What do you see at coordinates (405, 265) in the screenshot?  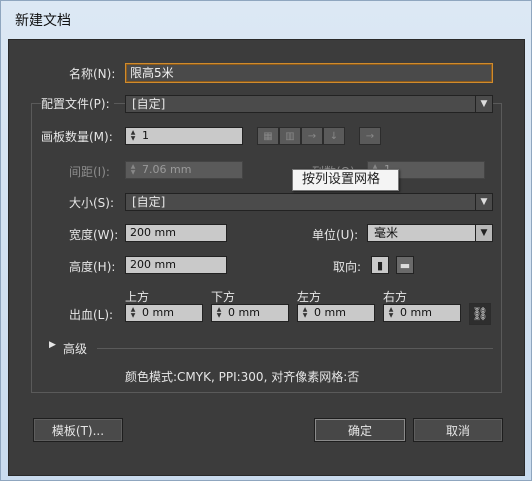 I see `landscape-icon: ▬` at bounding box center [405, 265].